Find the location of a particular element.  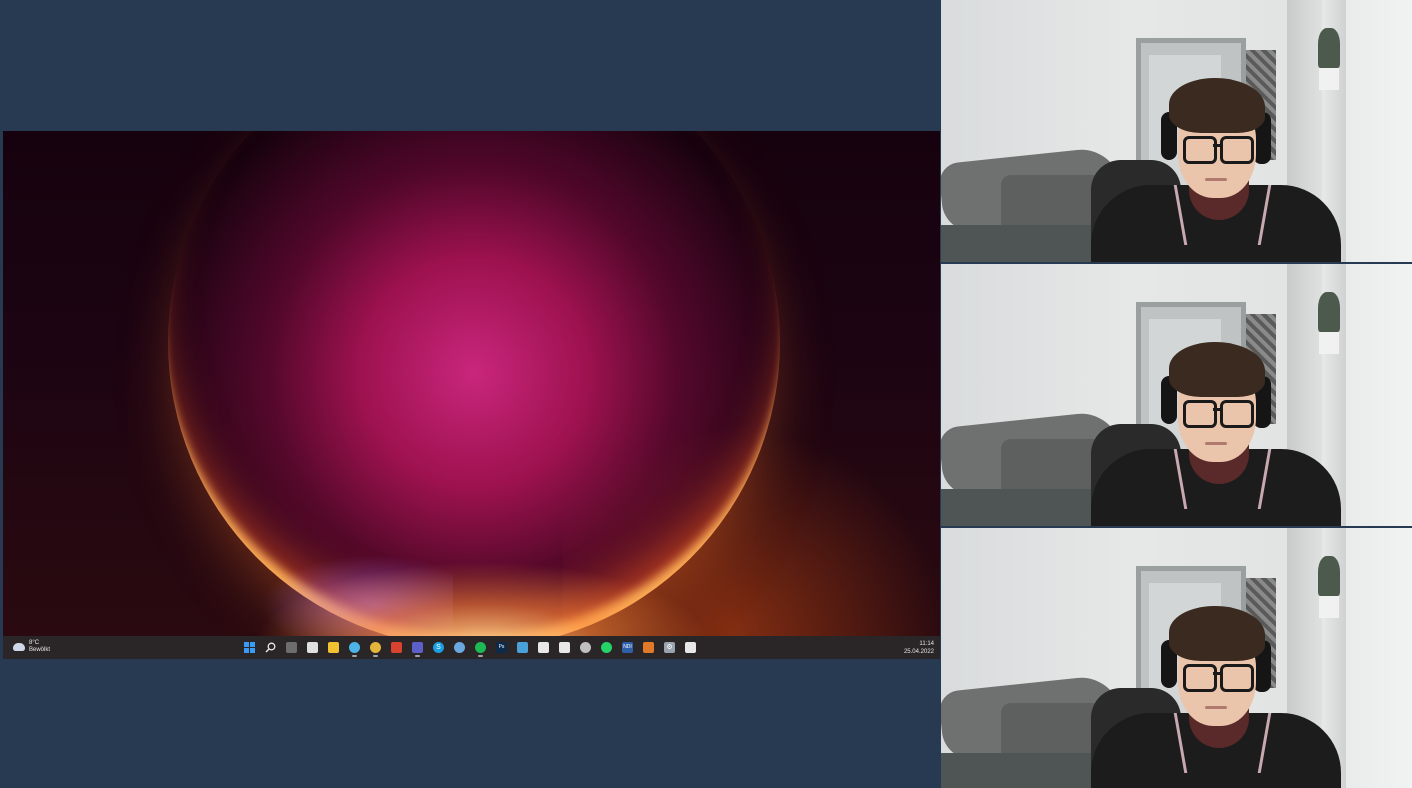

taskbar-app: S is located at coordinates (438, 647).